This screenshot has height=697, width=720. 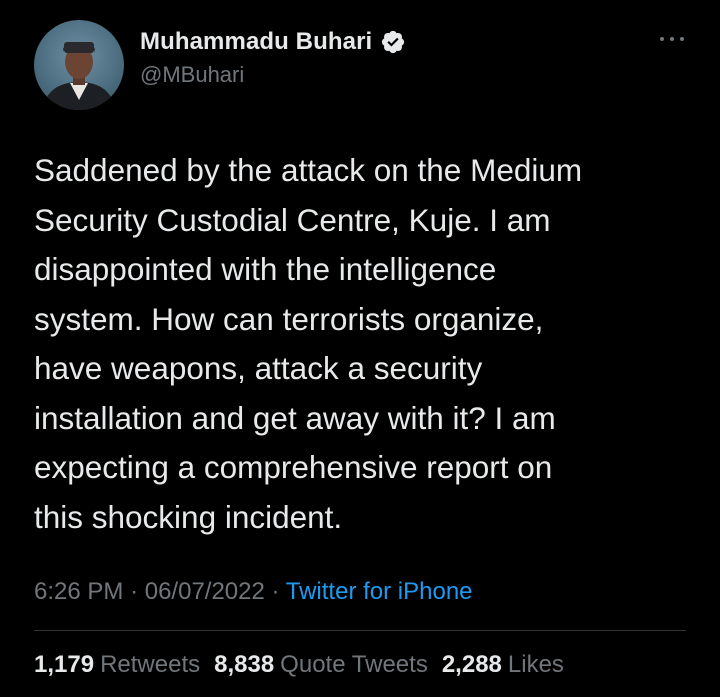 What do you see at coordinates (379, 591) in the screenshot?
I see `tweet-source-link: Twitter for iPhone` at bounding box center [379, 591].